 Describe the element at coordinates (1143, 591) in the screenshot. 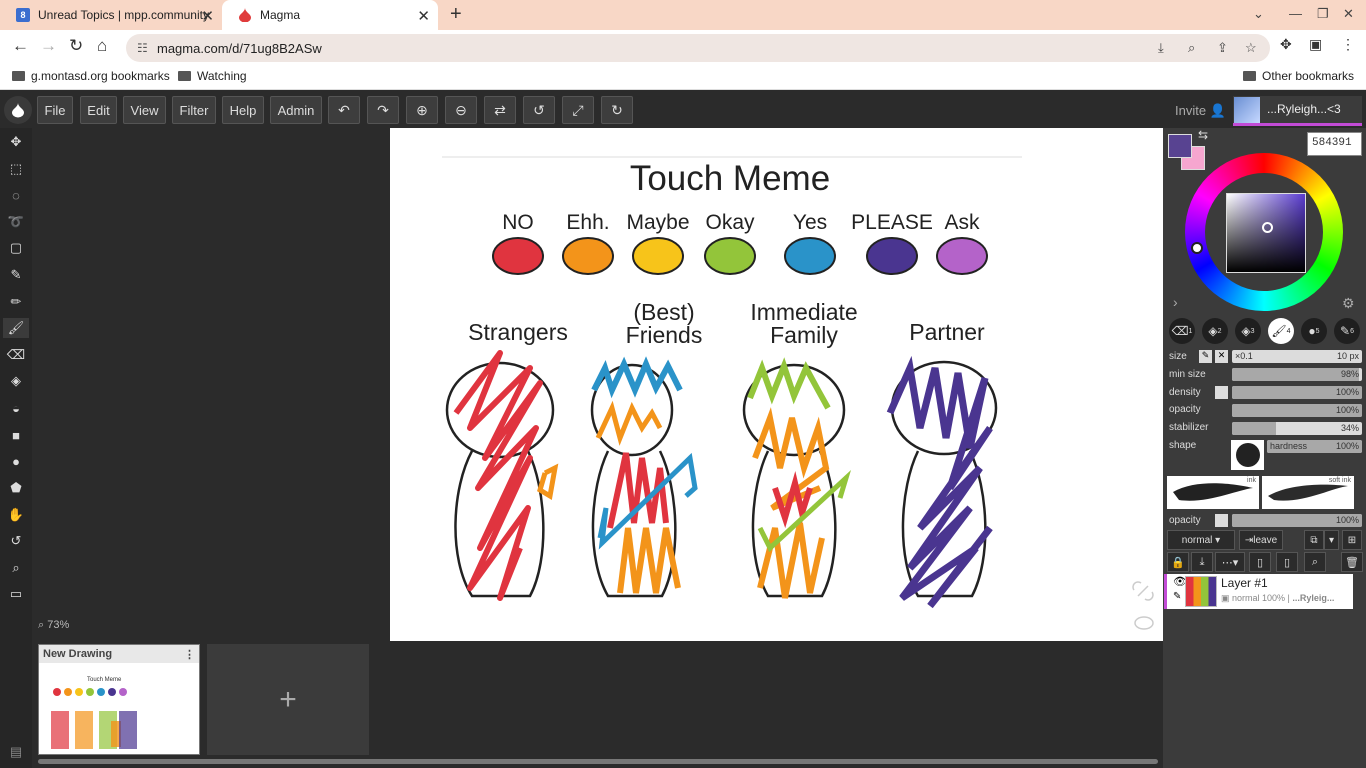

I see `link-icon` at that location.